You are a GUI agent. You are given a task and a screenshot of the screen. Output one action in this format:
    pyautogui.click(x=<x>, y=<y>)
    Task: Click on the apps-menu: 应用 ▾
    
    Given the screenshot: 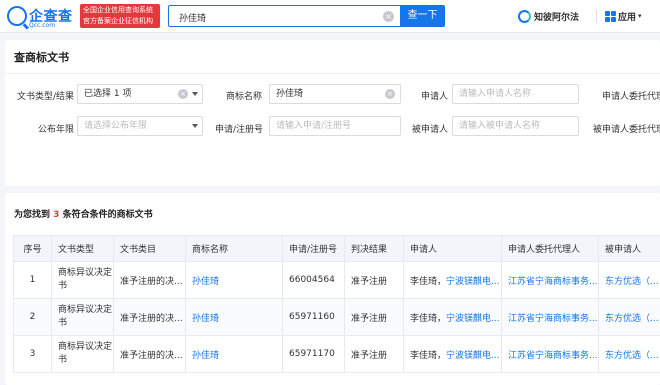 What is the action you would take?
    pyautogui.click(x=623, y=16)
    